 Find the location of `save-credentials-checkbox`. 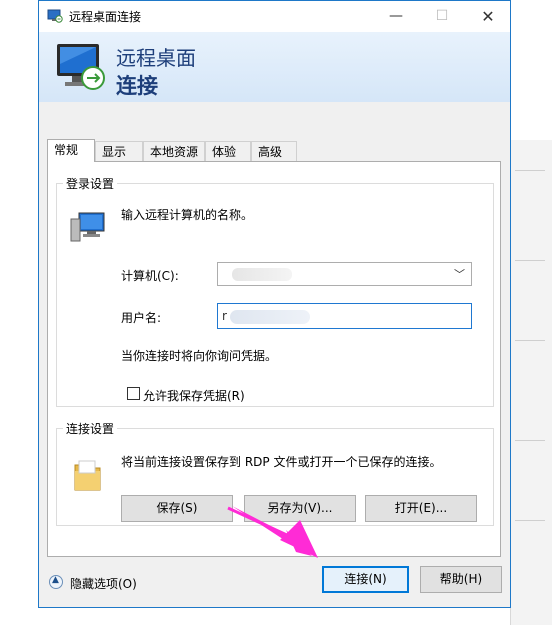

save-credentials-checkbox is located at coordinates (133, 393).